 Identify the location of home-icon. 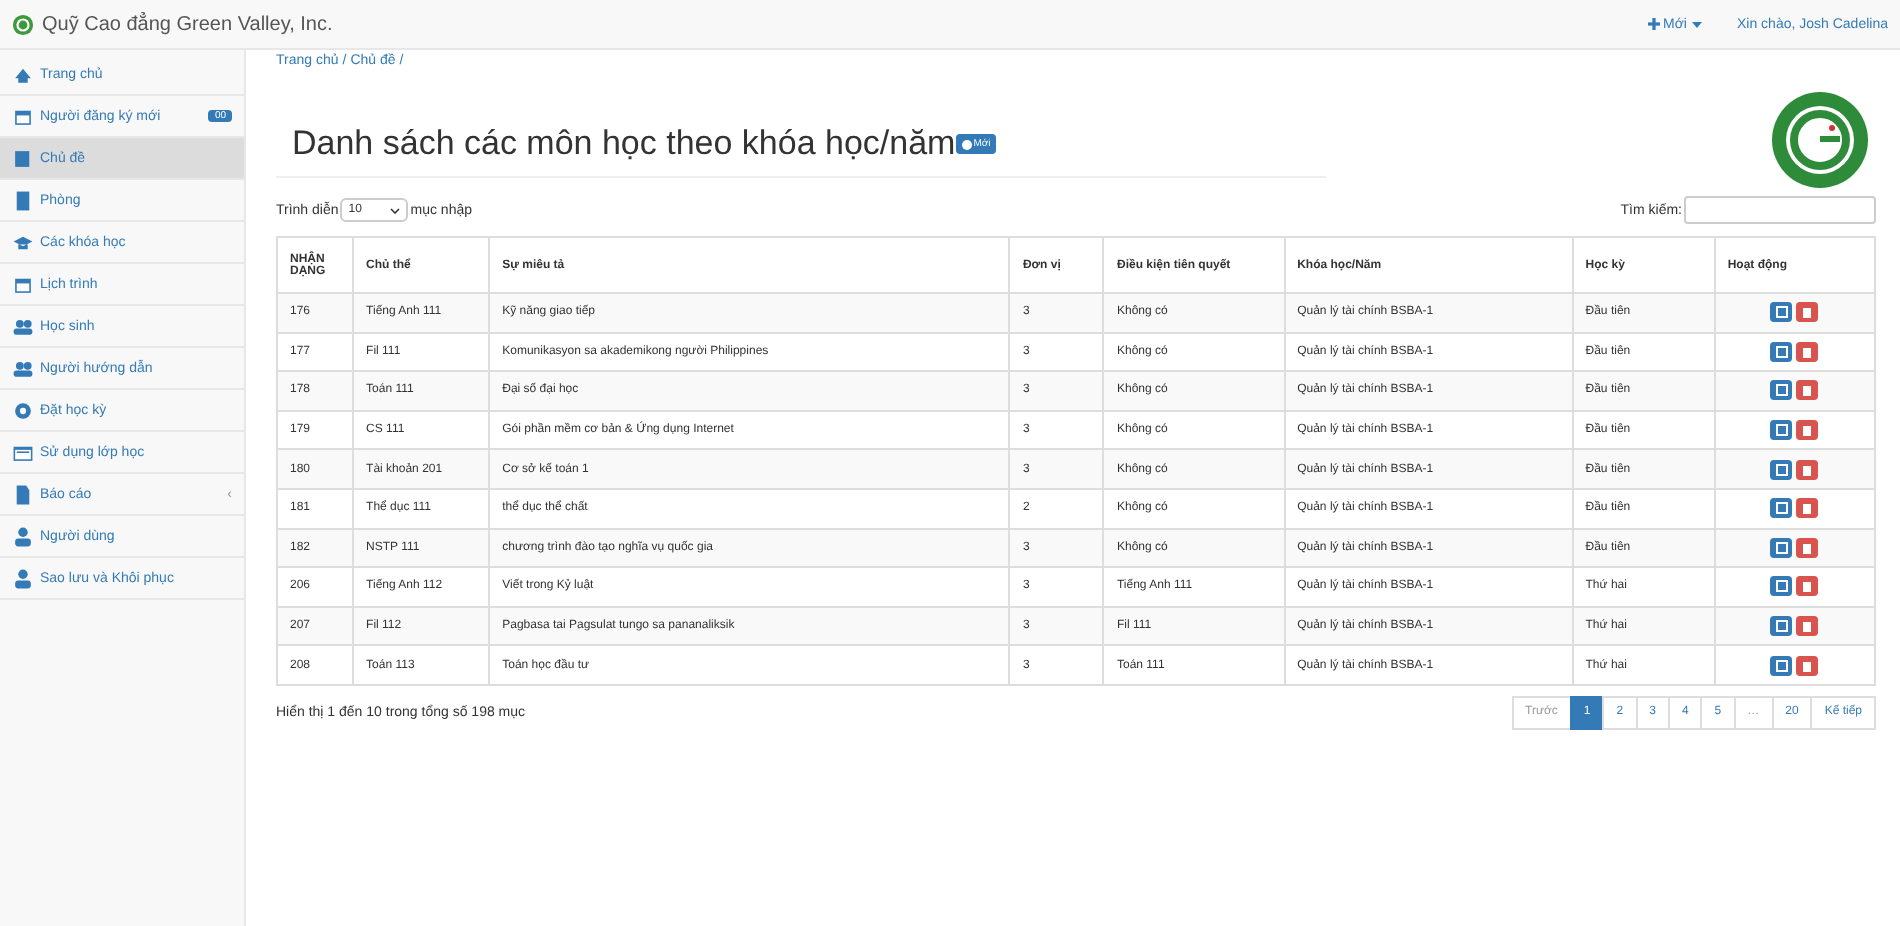
(23, 74).